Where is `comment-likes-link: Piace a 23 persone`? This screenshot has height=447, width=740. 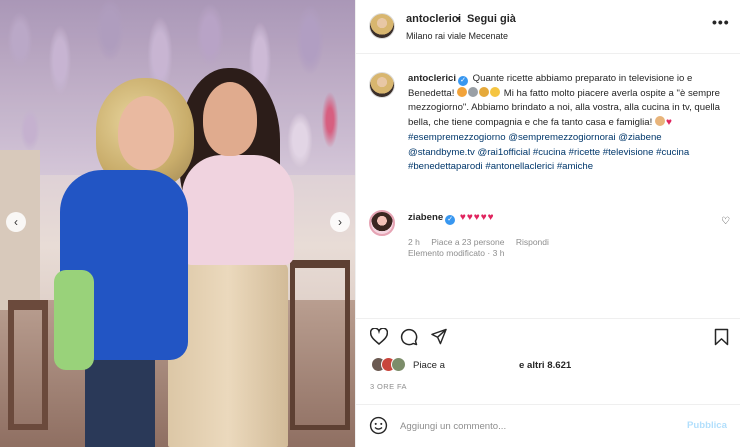
comment-likes-link: Piace a 23 persone is located at coordinates (467, 242).